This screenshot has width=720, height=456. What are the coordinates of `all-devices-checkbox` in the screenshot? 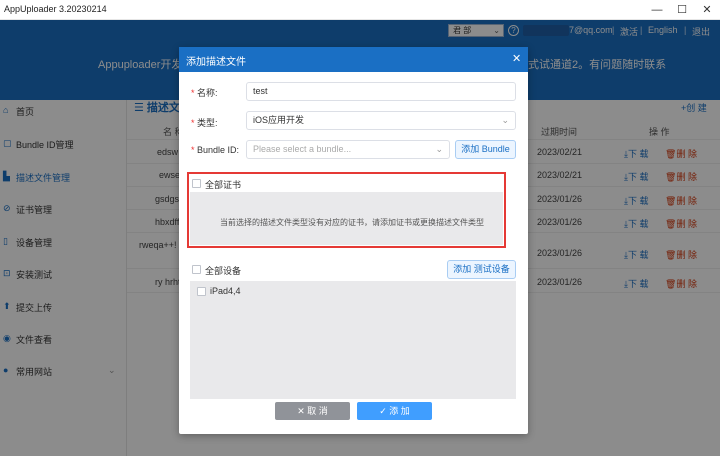 It's located at (196, 269).